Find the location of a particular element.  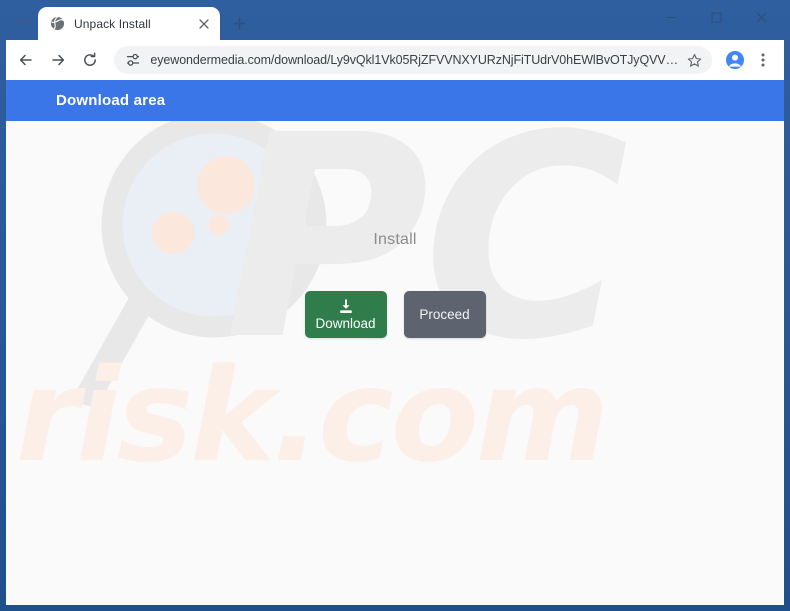

plus-icon is located at coordinates (239, 23).